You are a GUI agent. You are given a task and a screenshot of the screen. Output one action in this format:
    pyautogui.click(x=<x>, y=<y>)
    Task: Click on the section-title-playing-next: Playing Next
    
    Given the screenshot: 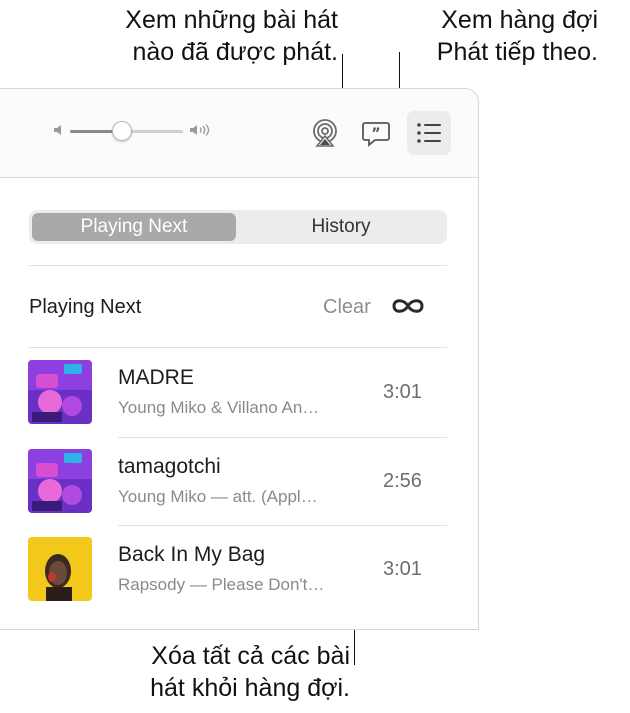 What is the action you would take?
    pyautogui.click(x=85, y=307)
    